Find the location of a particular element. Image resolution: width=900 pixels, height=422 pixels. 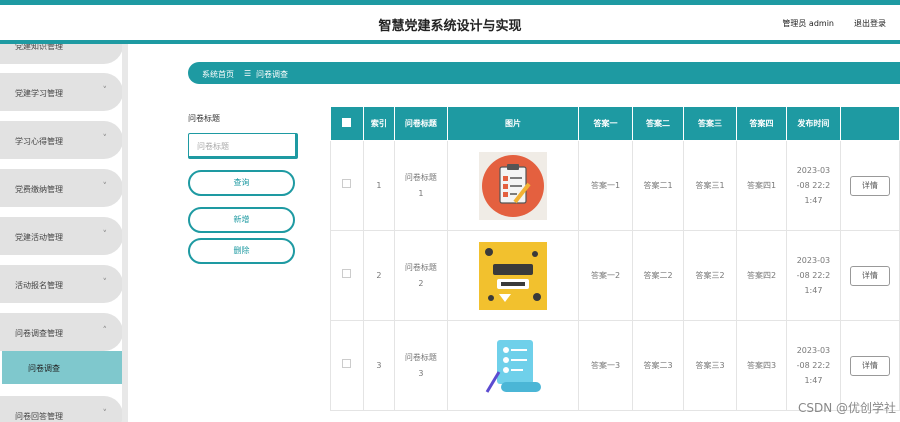

select-all-checkbox is located at coordinates (347, 123).